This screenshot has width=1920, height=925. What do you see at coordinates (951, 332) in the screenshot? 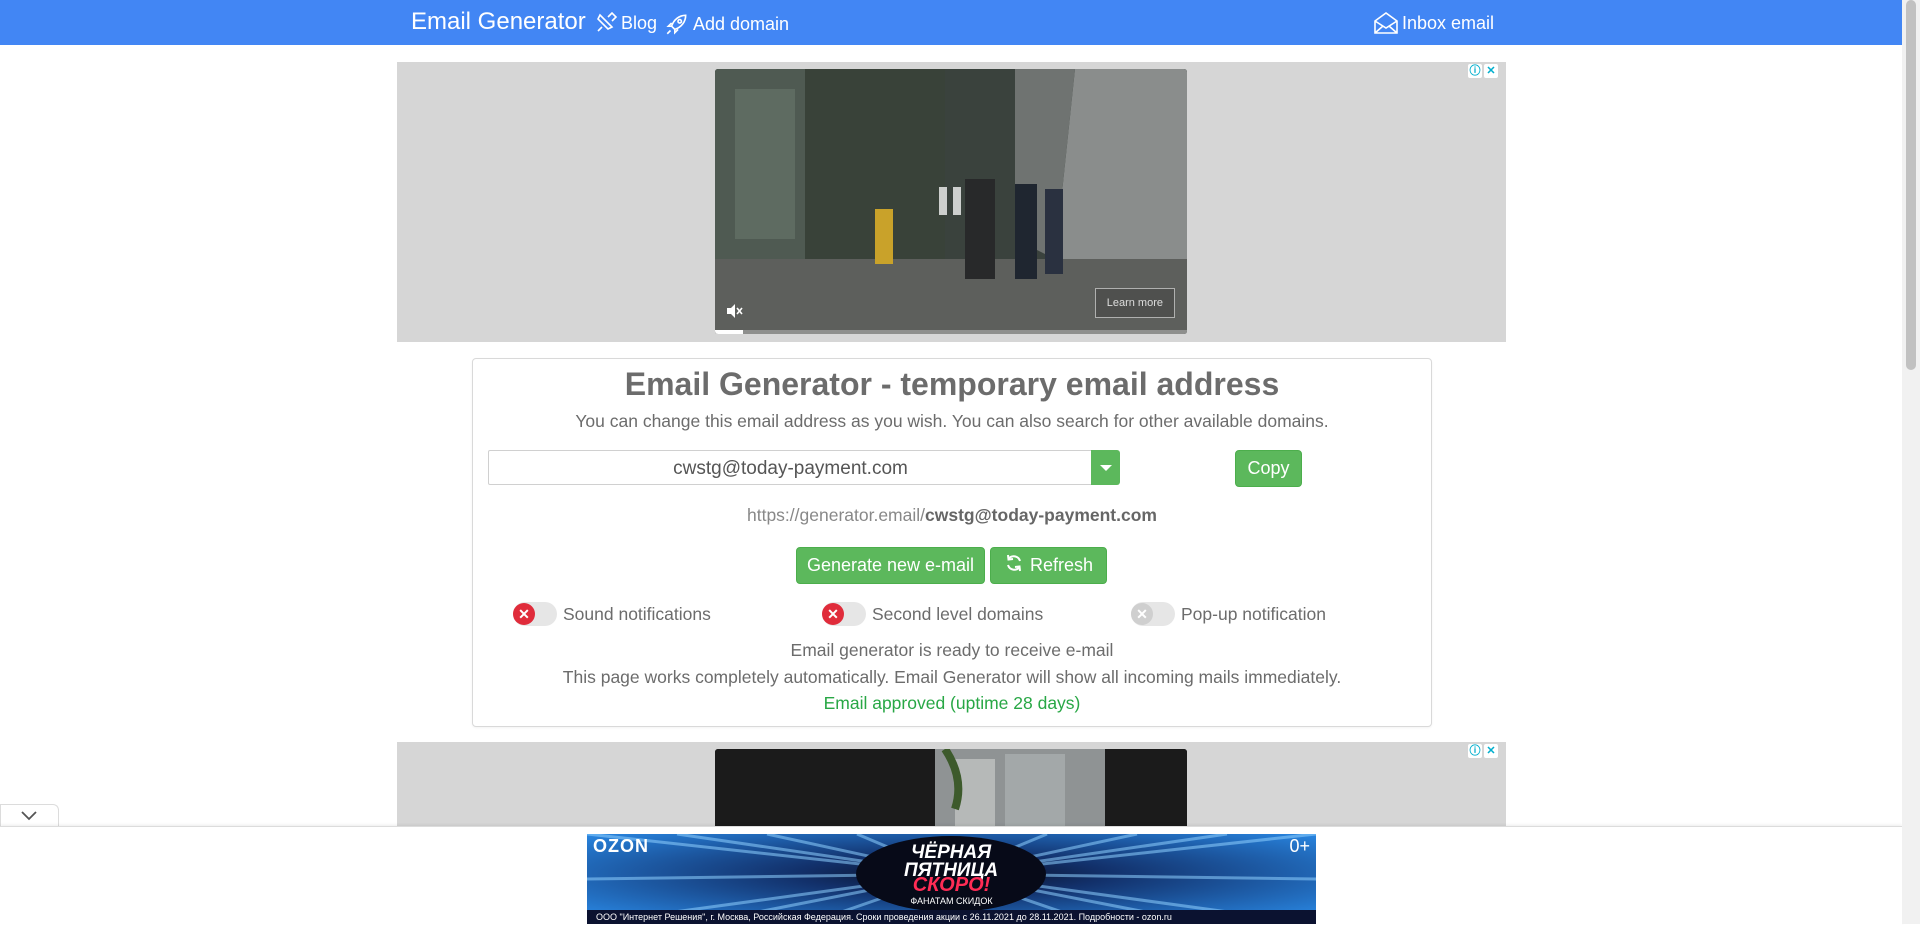
I see `video-progress-bar` at bounding box center [951, 332].